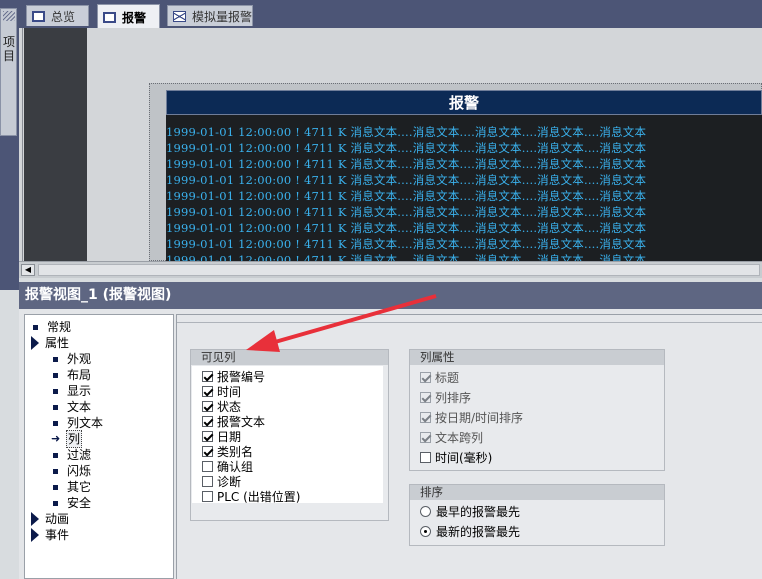 This screenshot has width=762, height=579. What do you see at coordinates (57, 535) in the screenshot?
I see `tree-item-label: 事件` at bounding box center [57, 535].